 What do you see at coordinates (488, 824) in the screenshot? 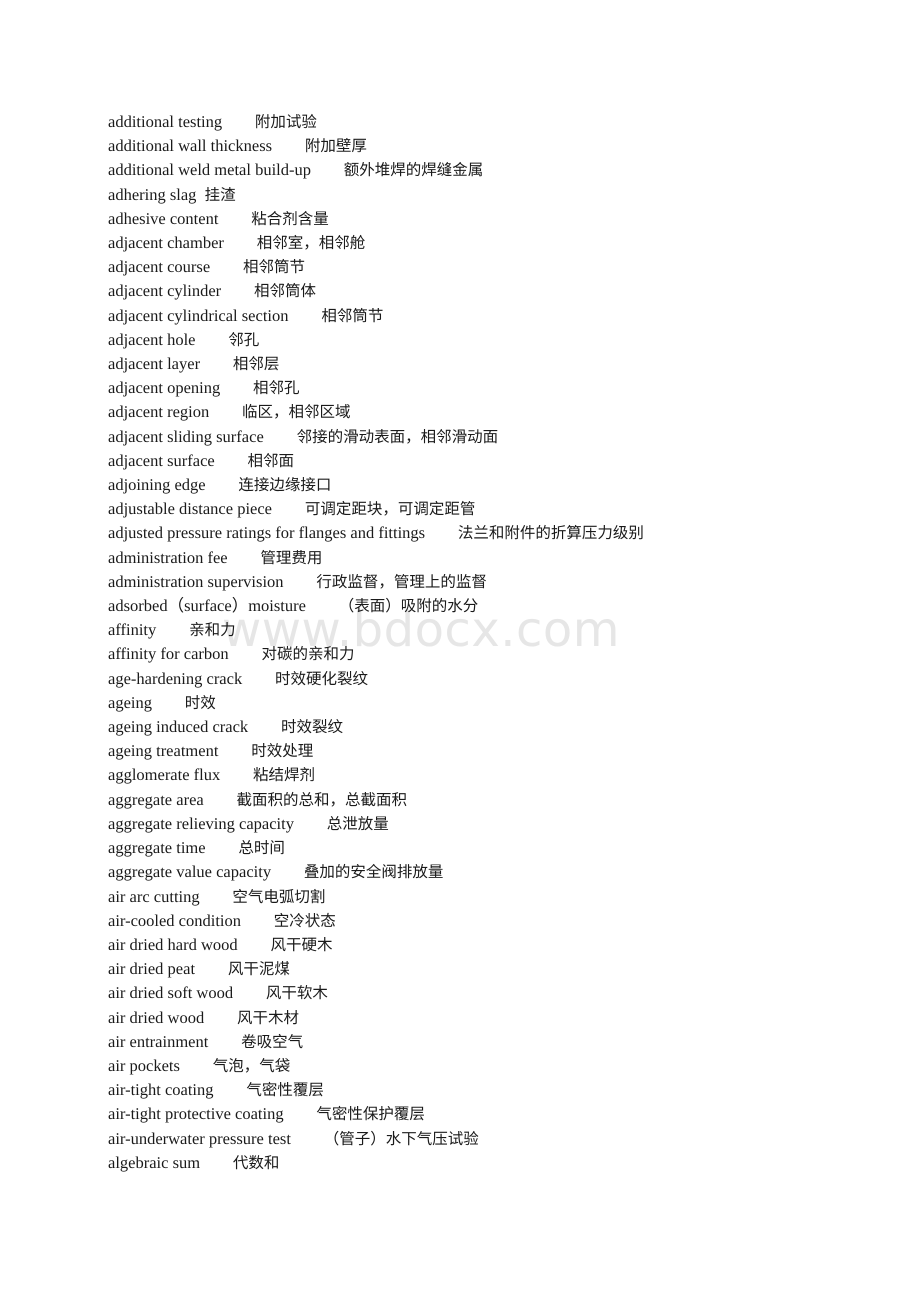
I see `glossary-entry: aggregate relieving capacity 总泄放量` at bounding box center [488, 824].